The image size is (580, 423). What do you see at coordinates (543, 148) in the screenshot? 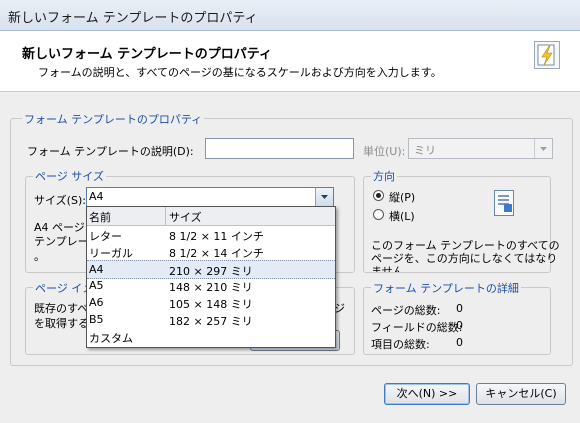
I see `unit-chevron-down-icon` at bounding box center [543, 148].